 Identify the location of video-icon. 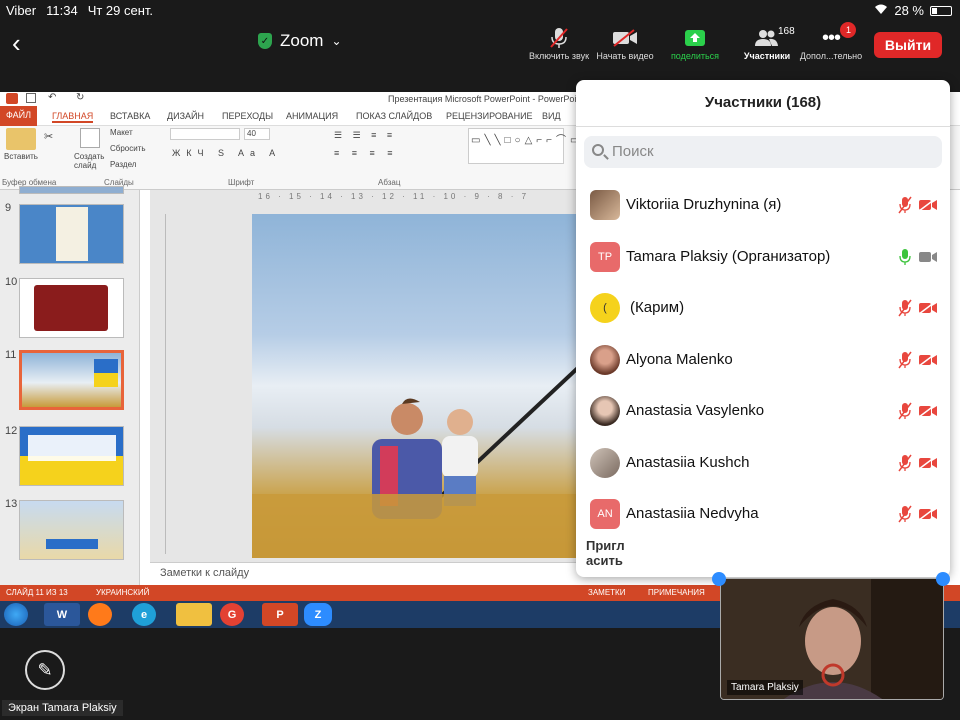
(928, 257).